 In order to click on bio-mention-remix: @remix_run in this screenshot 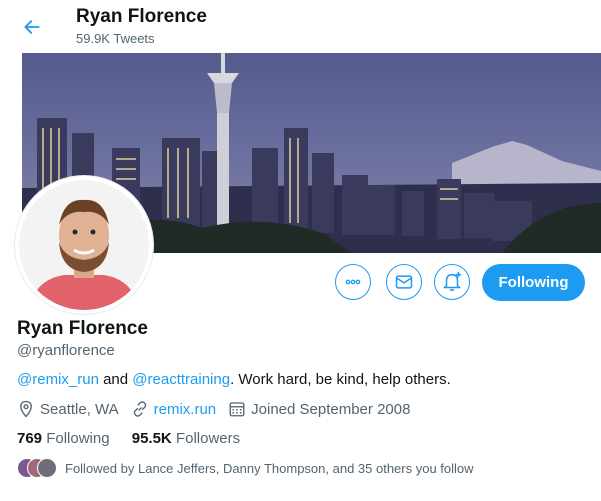, I will do `click(58, 379)`.